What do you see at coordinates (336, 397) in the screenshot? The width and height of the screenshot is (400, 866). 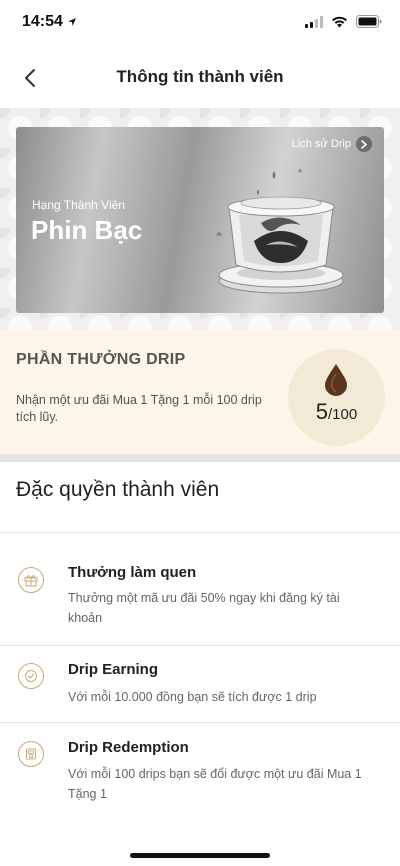 I see `drip-progress-circle: 5/100` at bounding box center [336, 397].